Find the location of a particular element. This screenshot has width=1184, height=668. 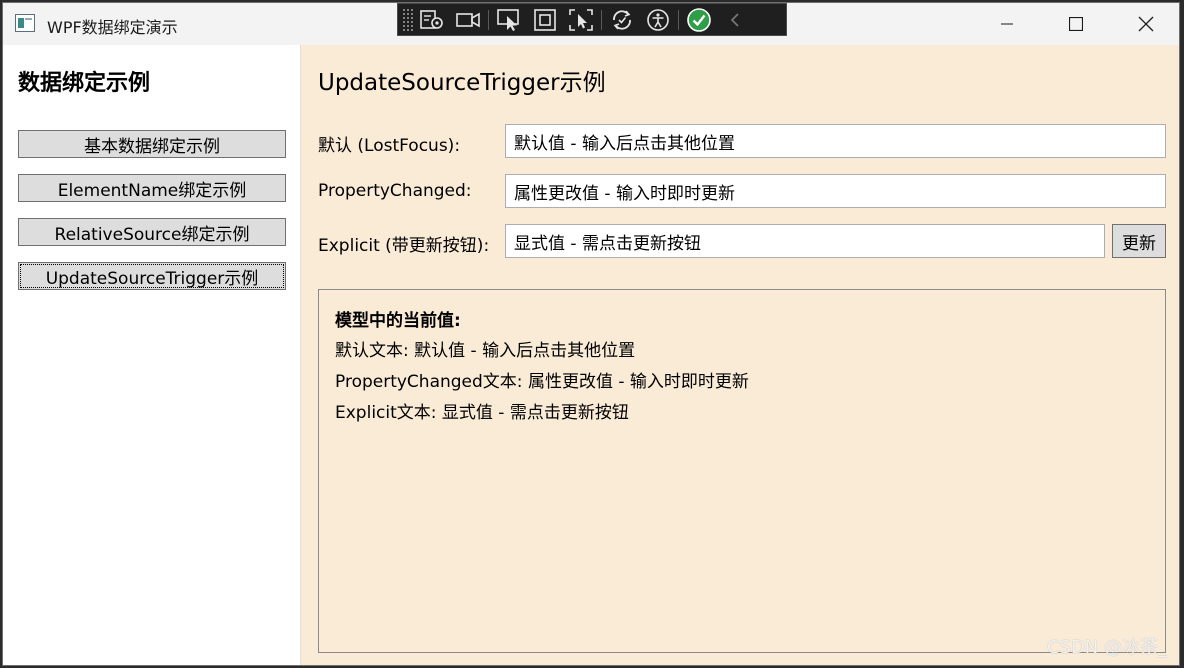

layout-bounds-icon is located at coordinates (545, 19).